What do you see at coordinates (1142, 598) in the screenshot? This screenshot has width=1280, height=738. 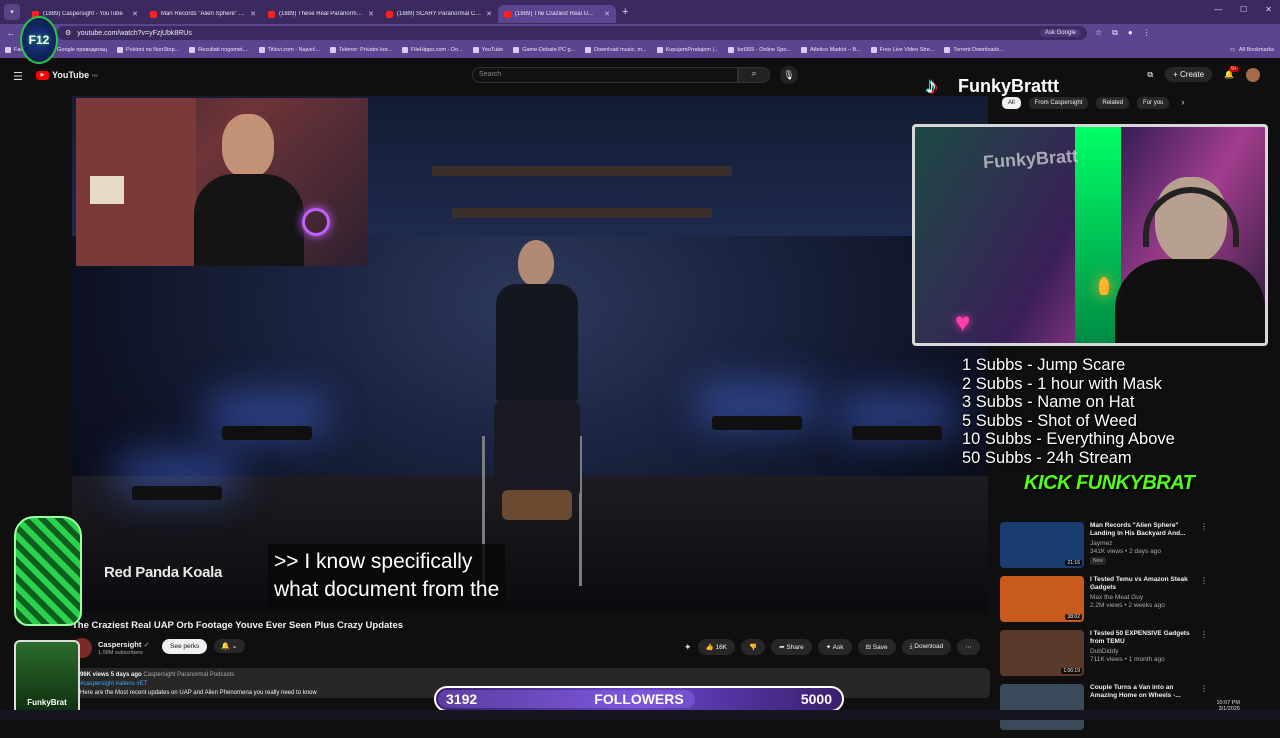 I see `related-channel: Max the Meat Guy` at bounding box center [1142, 598].